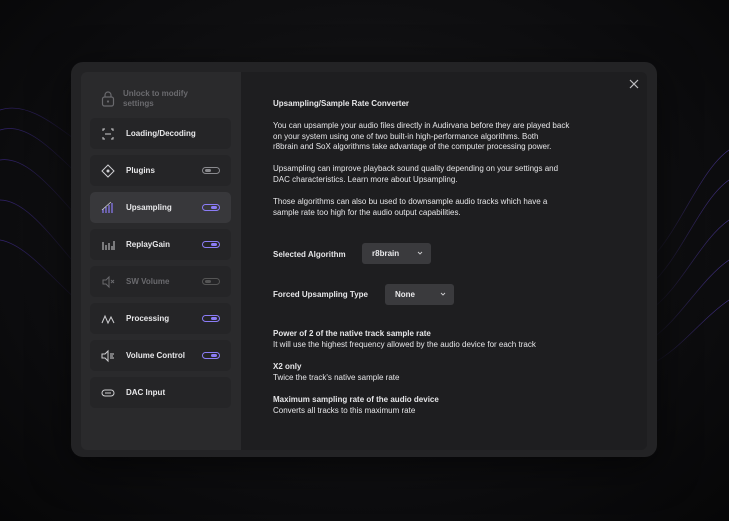 The height and width of the screenshot is (521, 729). I want to click on loading-icon, so click(108, 133).